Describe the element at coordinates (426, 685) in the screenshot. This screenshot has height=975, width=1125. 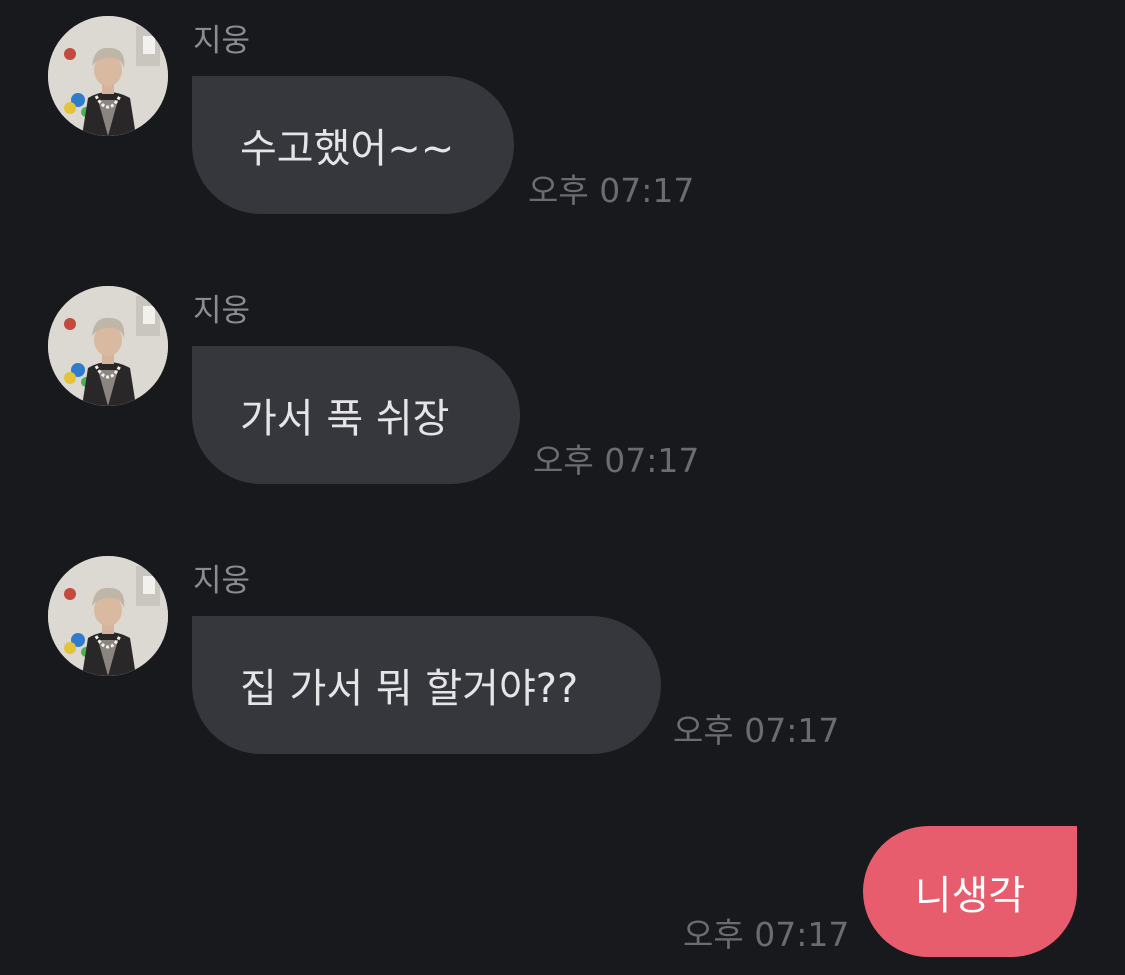
I see `message-bubble-incoming: 집 가서 뭐 할거야??` at that location.